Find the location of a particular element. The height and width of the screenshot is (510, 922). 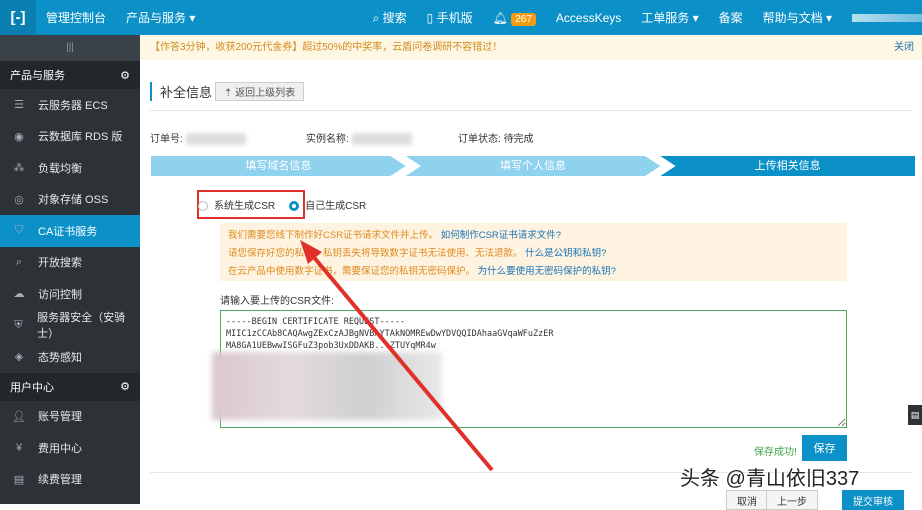

mobile-button: ▯ 手机版 is located at coordinates (450, 17).